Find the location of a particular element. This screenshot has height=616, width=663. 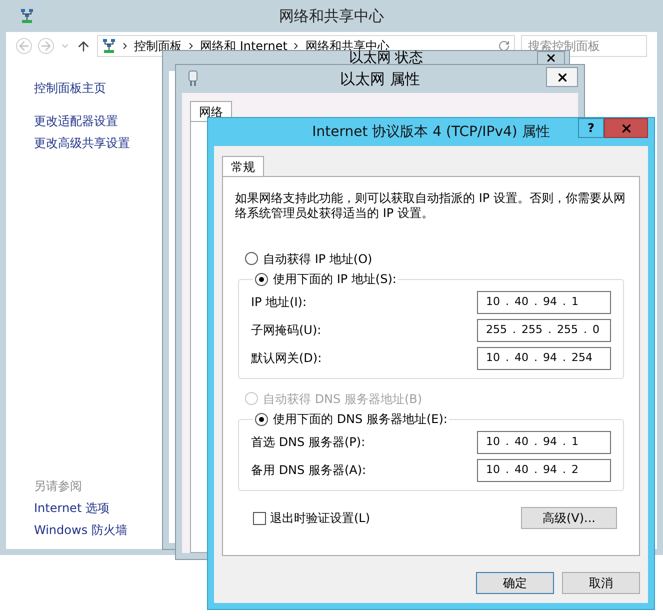

field-label: 子网掩码(U): is located at coordinates (286, 330).